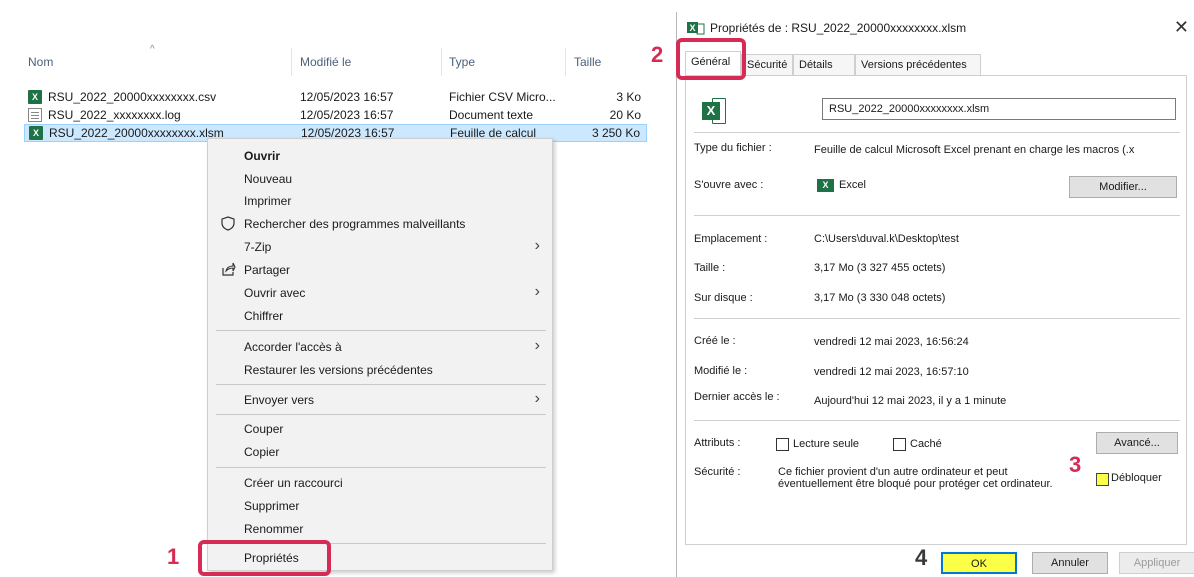 The height and width of the screenshot is (577, 1194). Describe the element at coordinates (816, 65) in the screenshot. I see `tab-label: Détails` at that location.